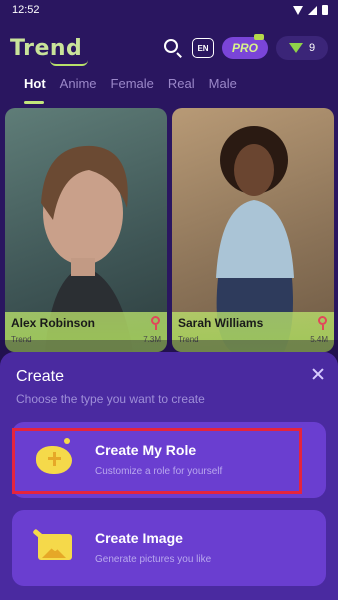 Image resolution: width=338 pixels, height=600 pixels. I want to click on header-actions: EN PRO 9, so click(245, 47).